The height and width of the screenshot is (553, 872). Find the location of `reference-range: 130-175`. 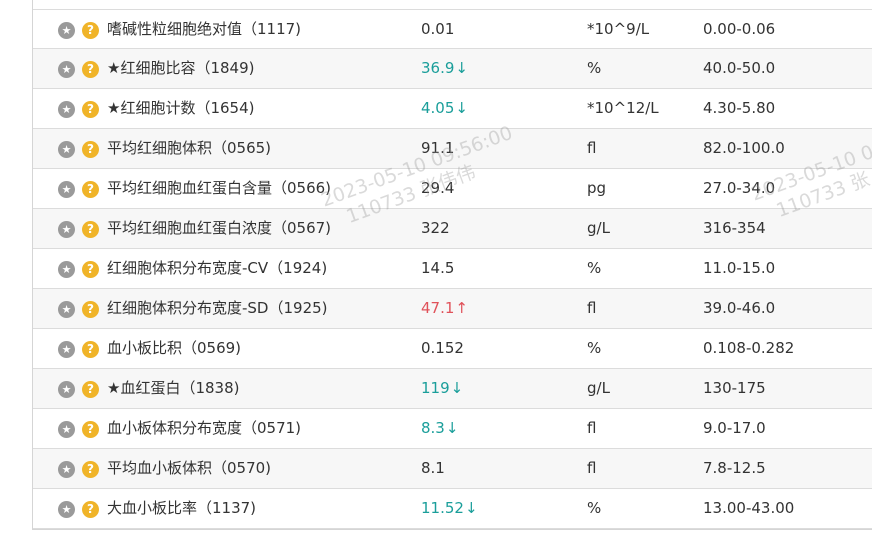

reference-range: 130-175 is located at coordinates (734, 388).